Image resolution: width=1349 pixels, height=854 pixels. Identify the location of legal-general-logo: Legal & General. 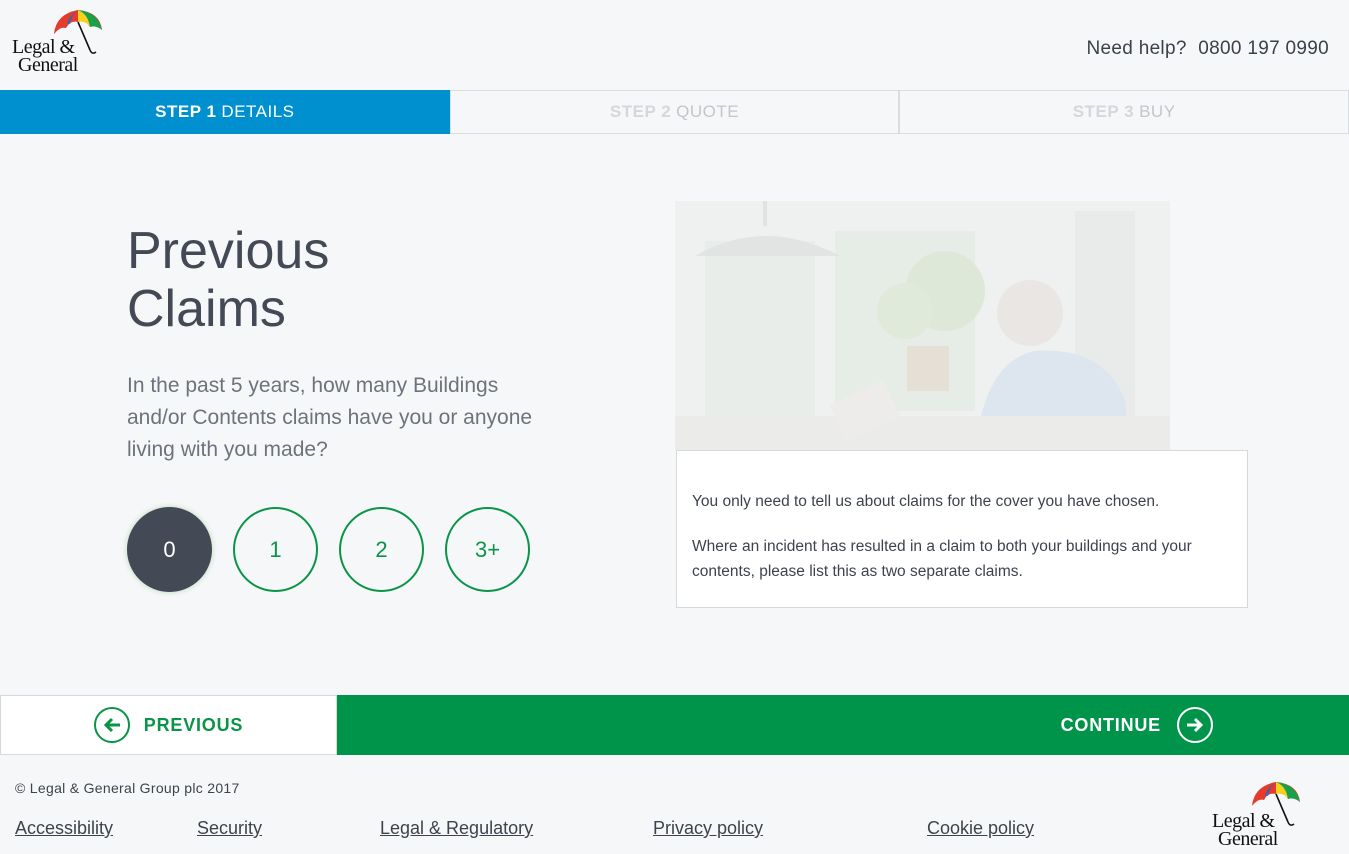
(58, 44).